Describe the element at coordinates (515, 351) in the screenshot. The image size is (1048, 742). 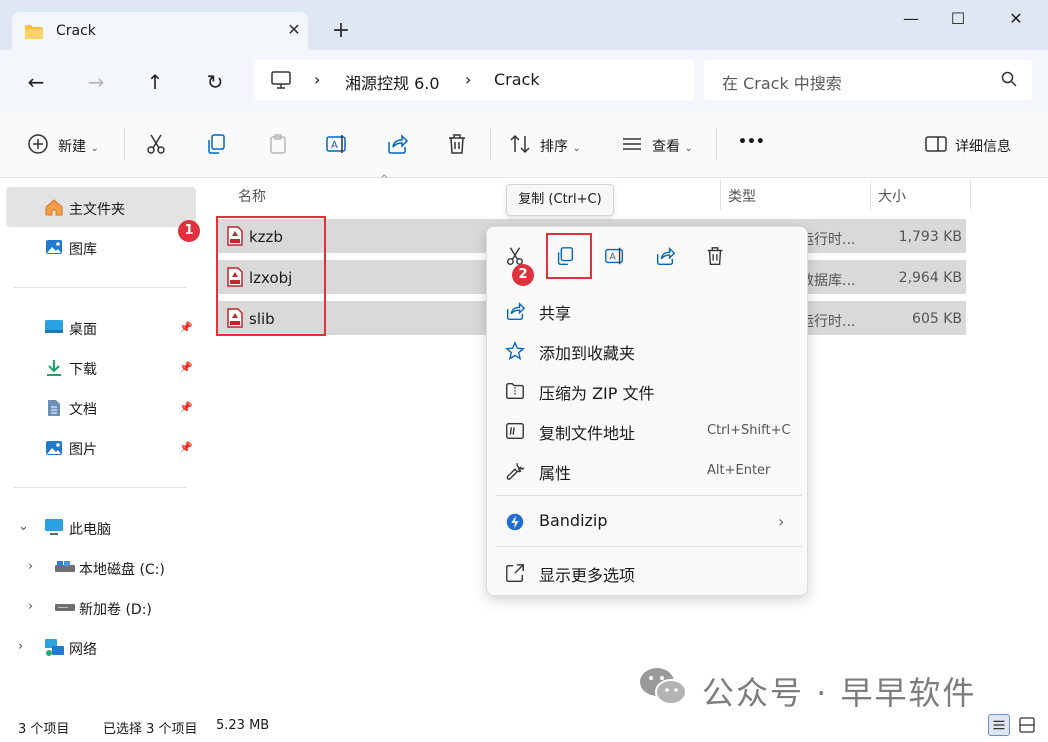
I see `star-icon` at that location.